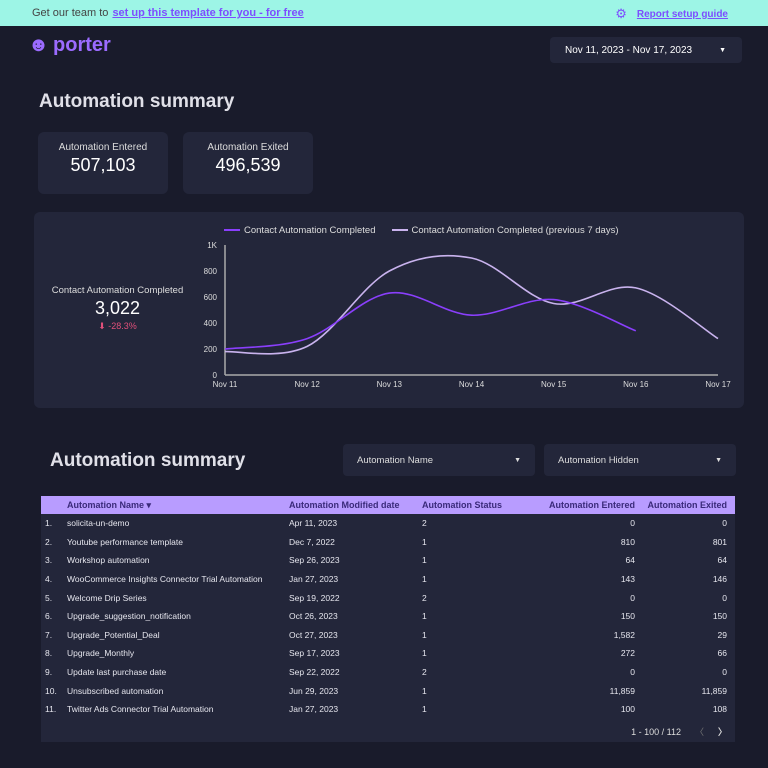 The width and height of the screenshot is (768, 768). What do you see at coordinates (49, 579) in the screenshot?
I see `table-cell: 4.` at bounding box center [49, 579].